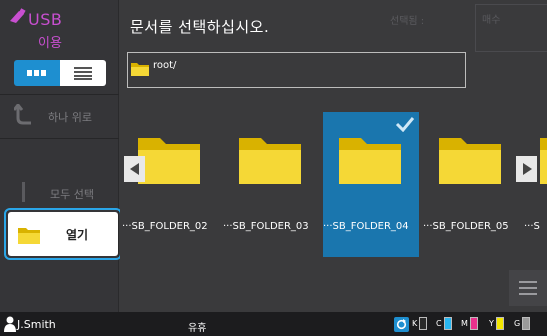  Describe the element at coordinates (72, 194) in the screenshot. I see `select-all-label: 모두 선택` at that location.